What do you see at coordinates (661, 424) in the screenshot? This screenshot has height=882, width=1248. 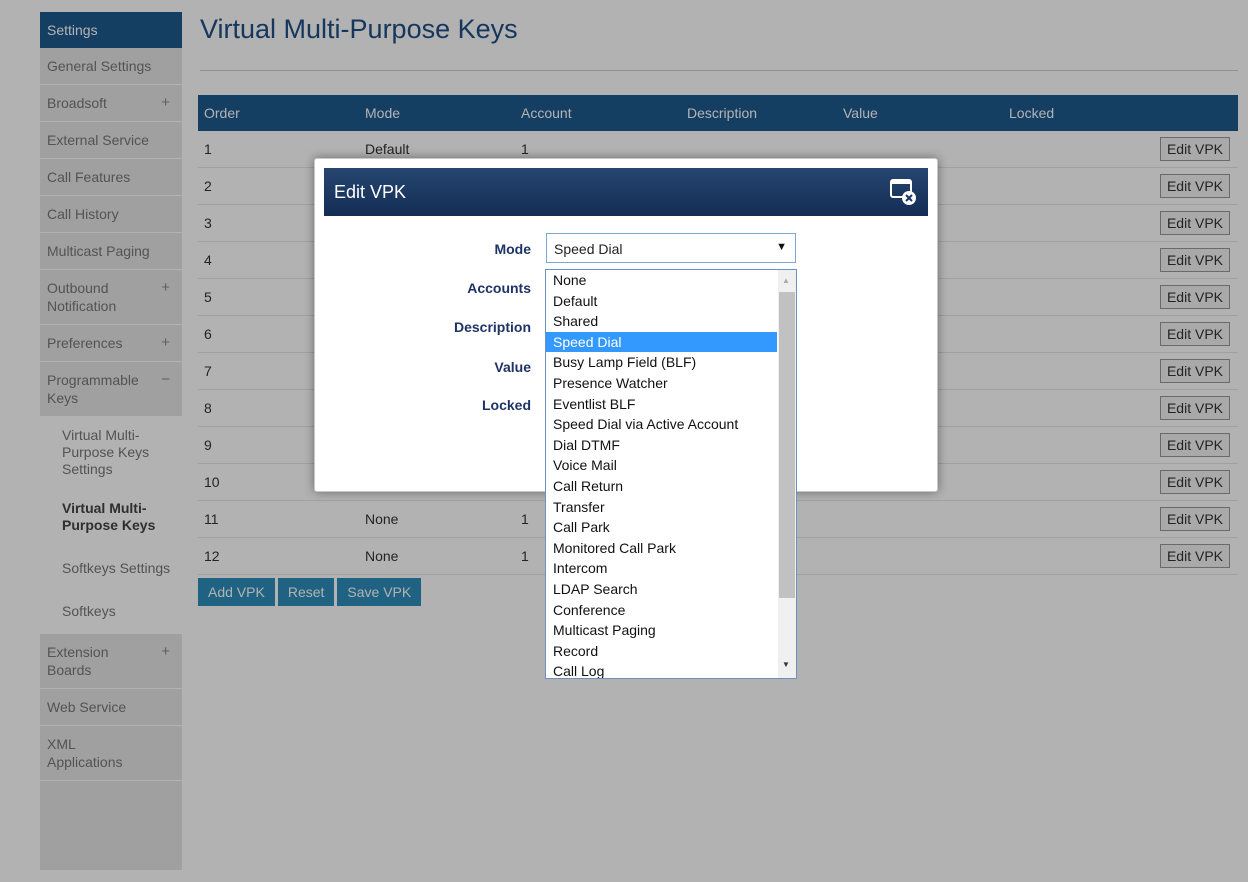 I see `mode-option: Speed Dial via Active Account` at bounding box center [661, 424].